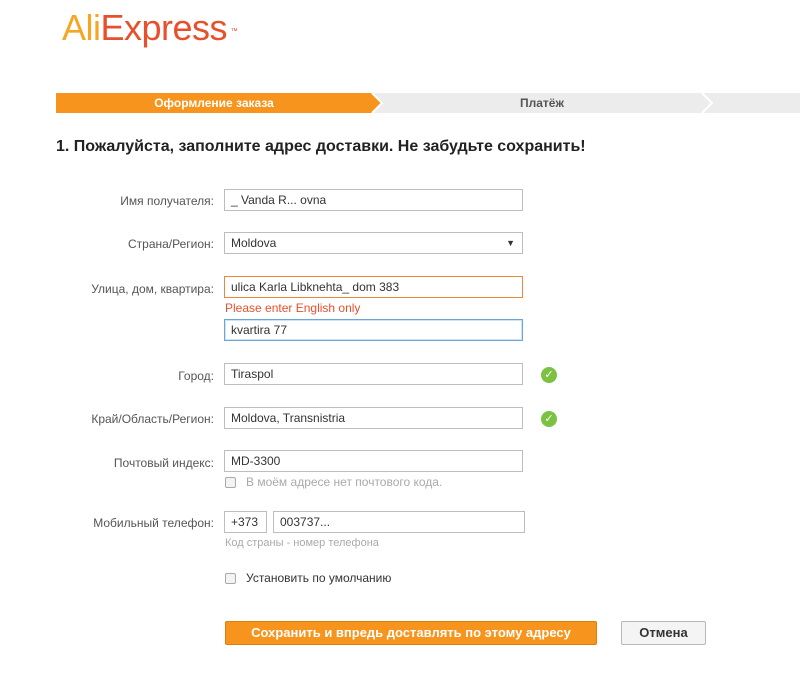 This screenshot has width=800, height=679. Describe the element at coordinates (751, 103) in the screenshot. I see `step-tail-shape` at that location.